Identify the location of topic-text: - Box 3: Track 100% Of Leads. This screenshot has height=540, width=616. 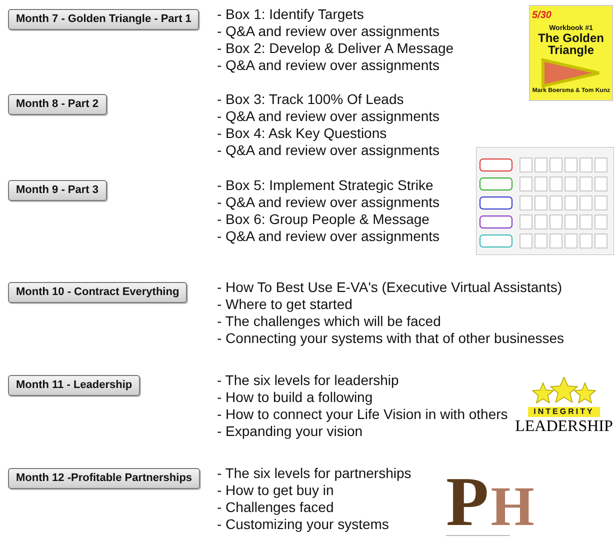
(311, 99).